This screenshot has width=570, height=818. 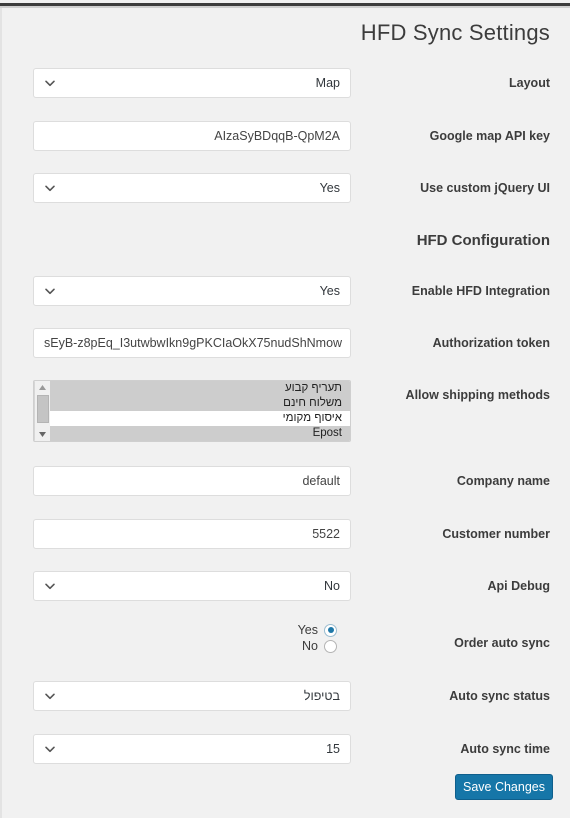 I want to click on label-google-map-api-key: Google map API key, so click(x=489, y=136).